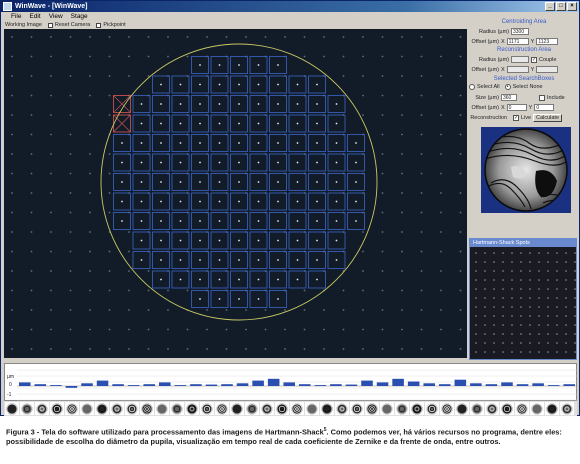 This screenshot has width=580, height=464. Describe the element at coordinates (34, 16) in the screenshot. I see `menu-edit: Edit` at that location.